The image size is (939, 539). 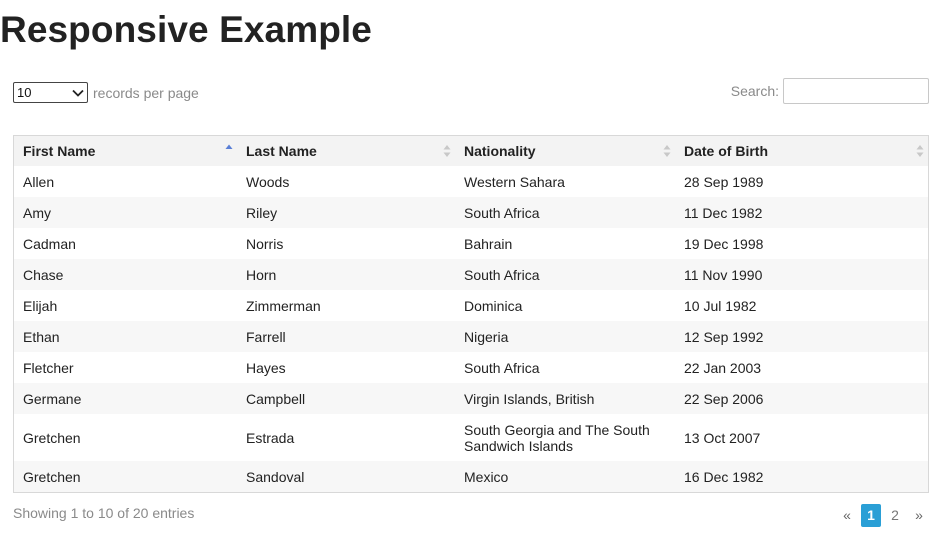 I want to click on cell-last-name: Norris, so click(x=346, y=243).